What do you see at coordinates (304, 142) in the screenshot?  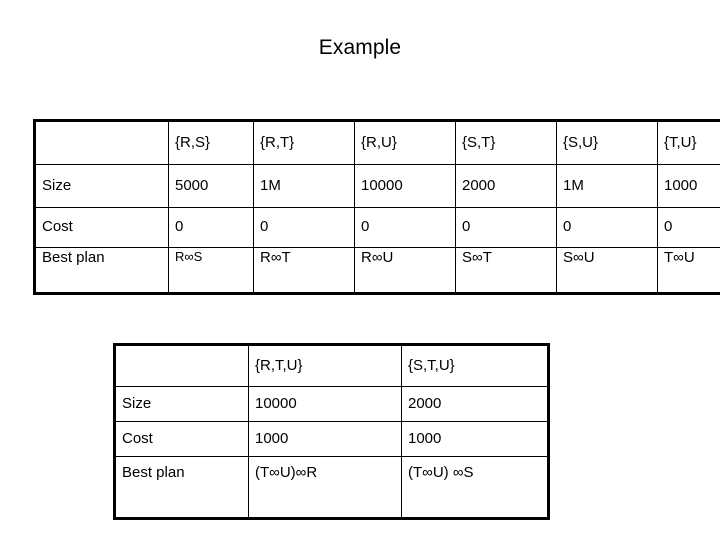 I see `header-cell-rt: {R,T}` at bounding box center [304, 142].